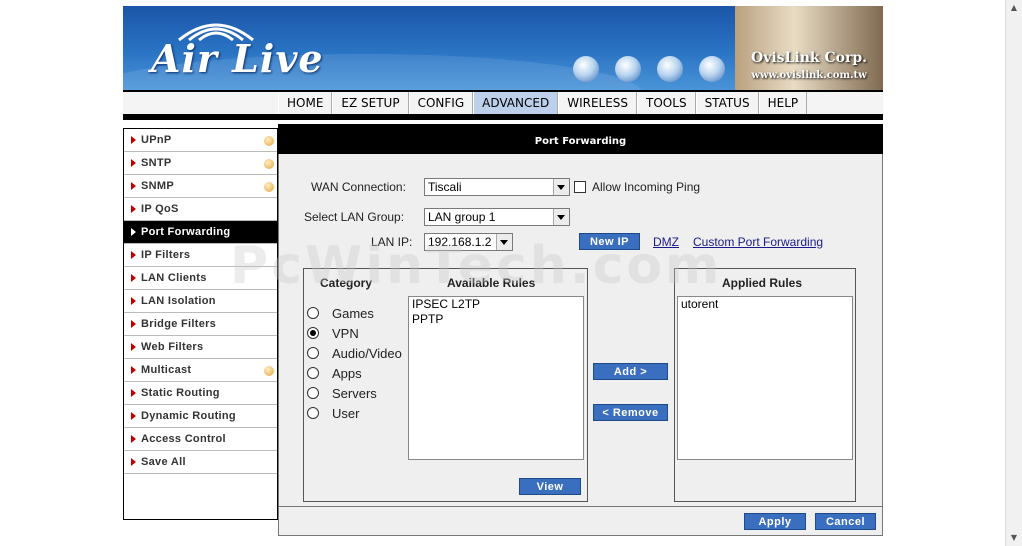  Describe the element at coordinates (775, 521) in the screenshot. I see `apply-button: Apply` at that location.